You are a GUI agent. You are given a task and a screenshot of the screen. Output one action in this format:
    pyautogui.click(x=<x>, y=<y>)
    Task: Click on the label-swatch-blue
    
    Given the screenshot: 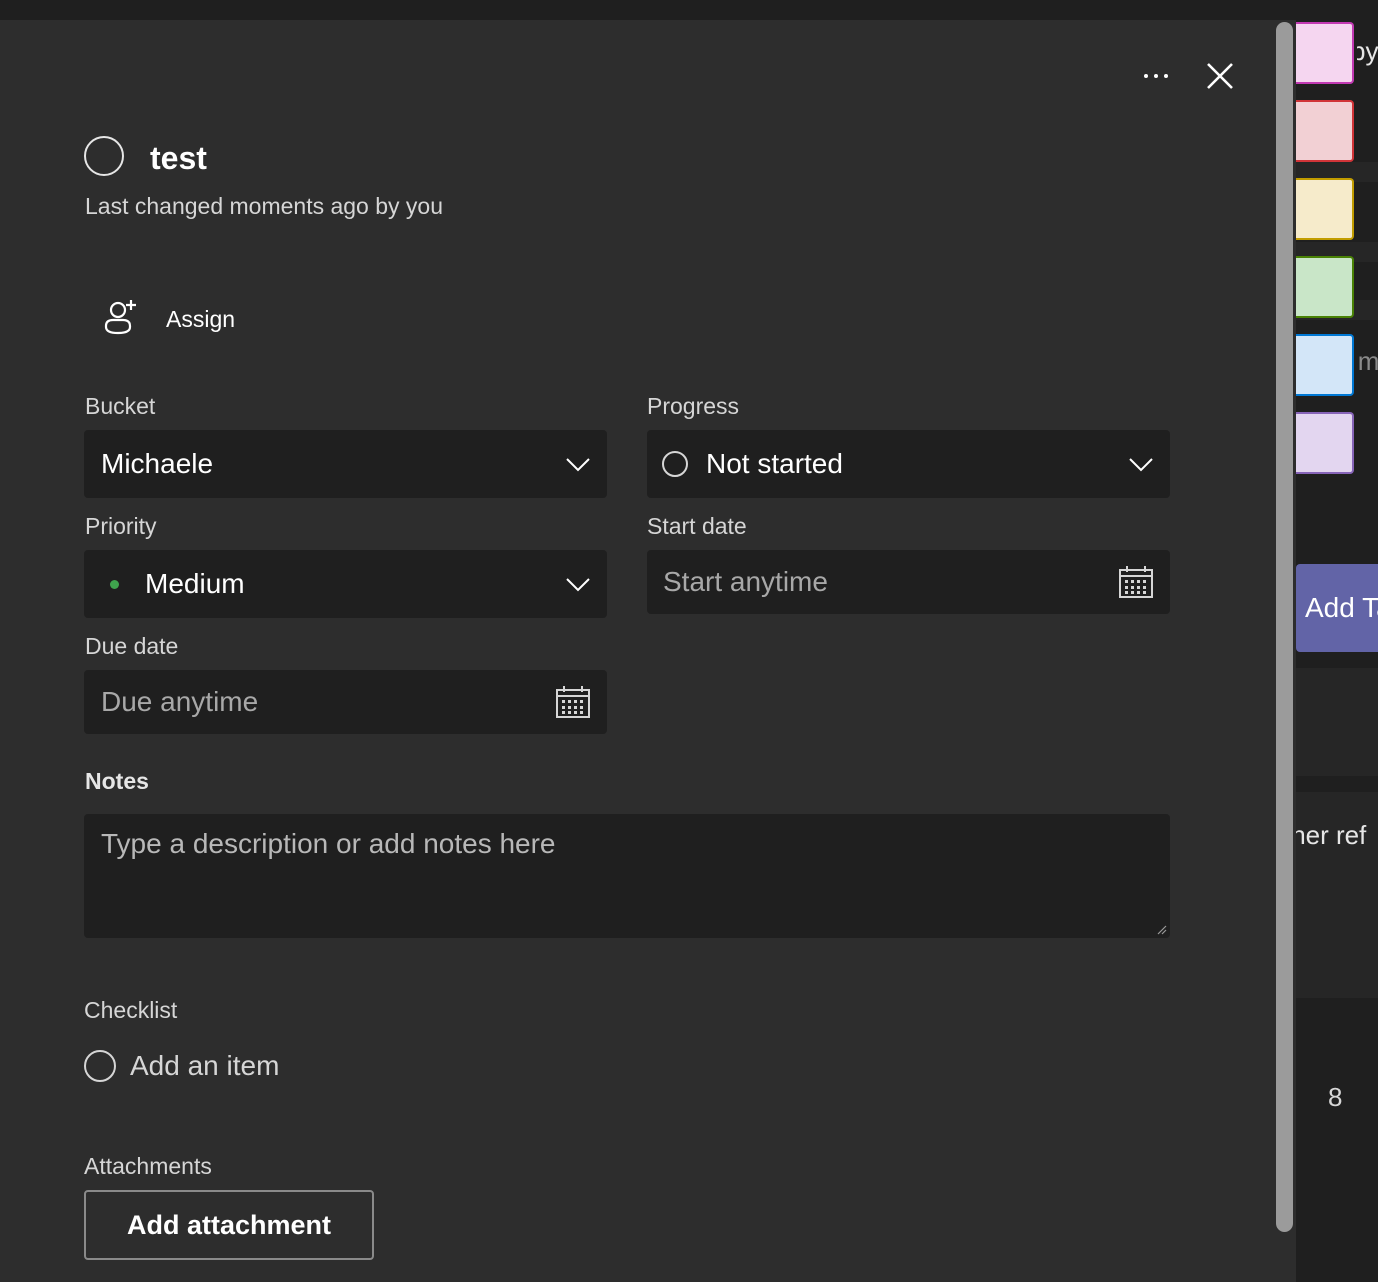 What is the action you would take?
    pyautogui.click(x=1325, y=365)
    